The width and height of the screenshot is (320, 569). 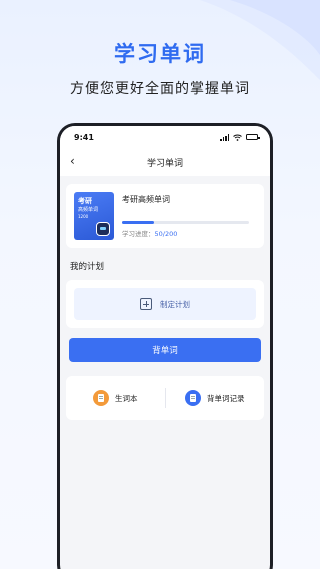 I want to click on book-card: 考研 高频单词 1200 考研高频单词 学习进度：50/200, so click(x=165, y=216).